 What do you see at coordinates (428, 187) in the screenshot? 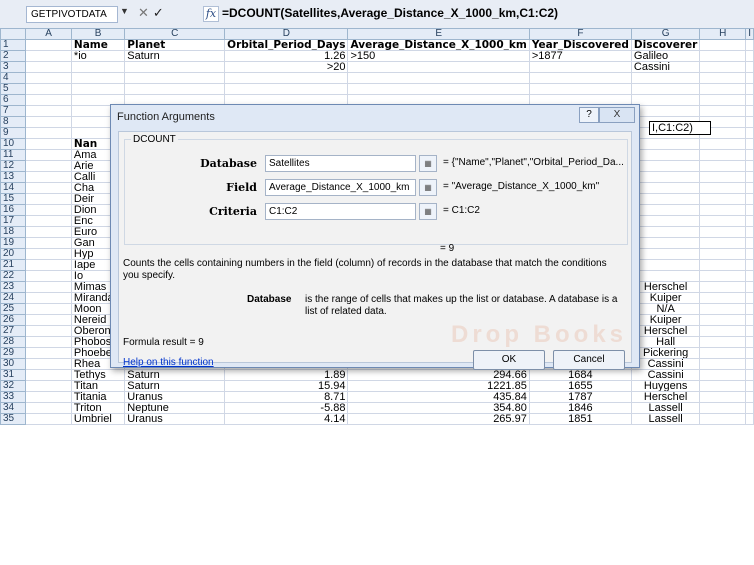
I see `range-picker-icon: ▦` at bounding box center [428, 187].